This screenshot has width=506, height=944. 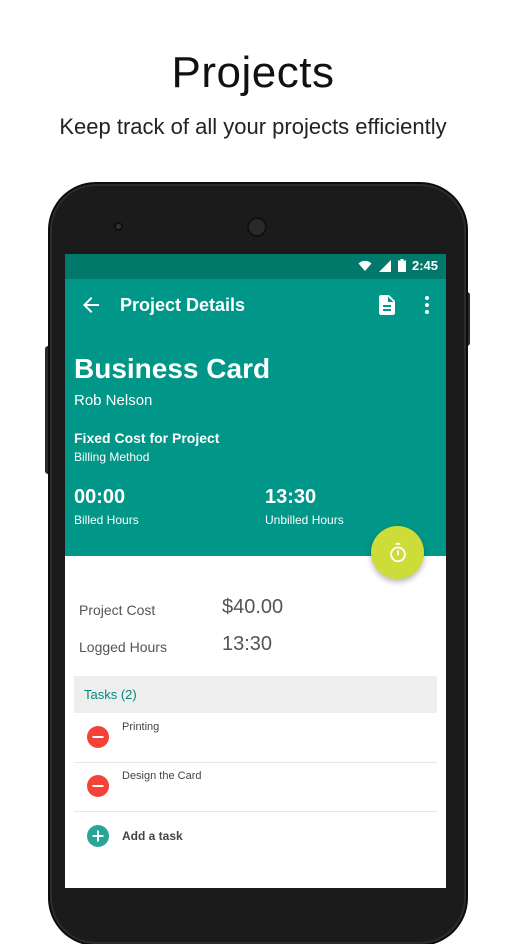 What do you see at coordinates (147, 438) in the screenshot?
I see `billing-method-value: Fixed Cost for Project` at bounding box center [147, 438].